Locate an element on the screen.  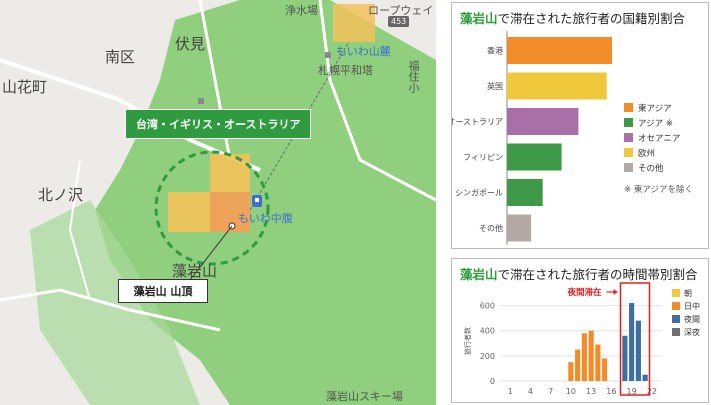
label-yamahana: 山花町 is located at coordinates (25, 87).